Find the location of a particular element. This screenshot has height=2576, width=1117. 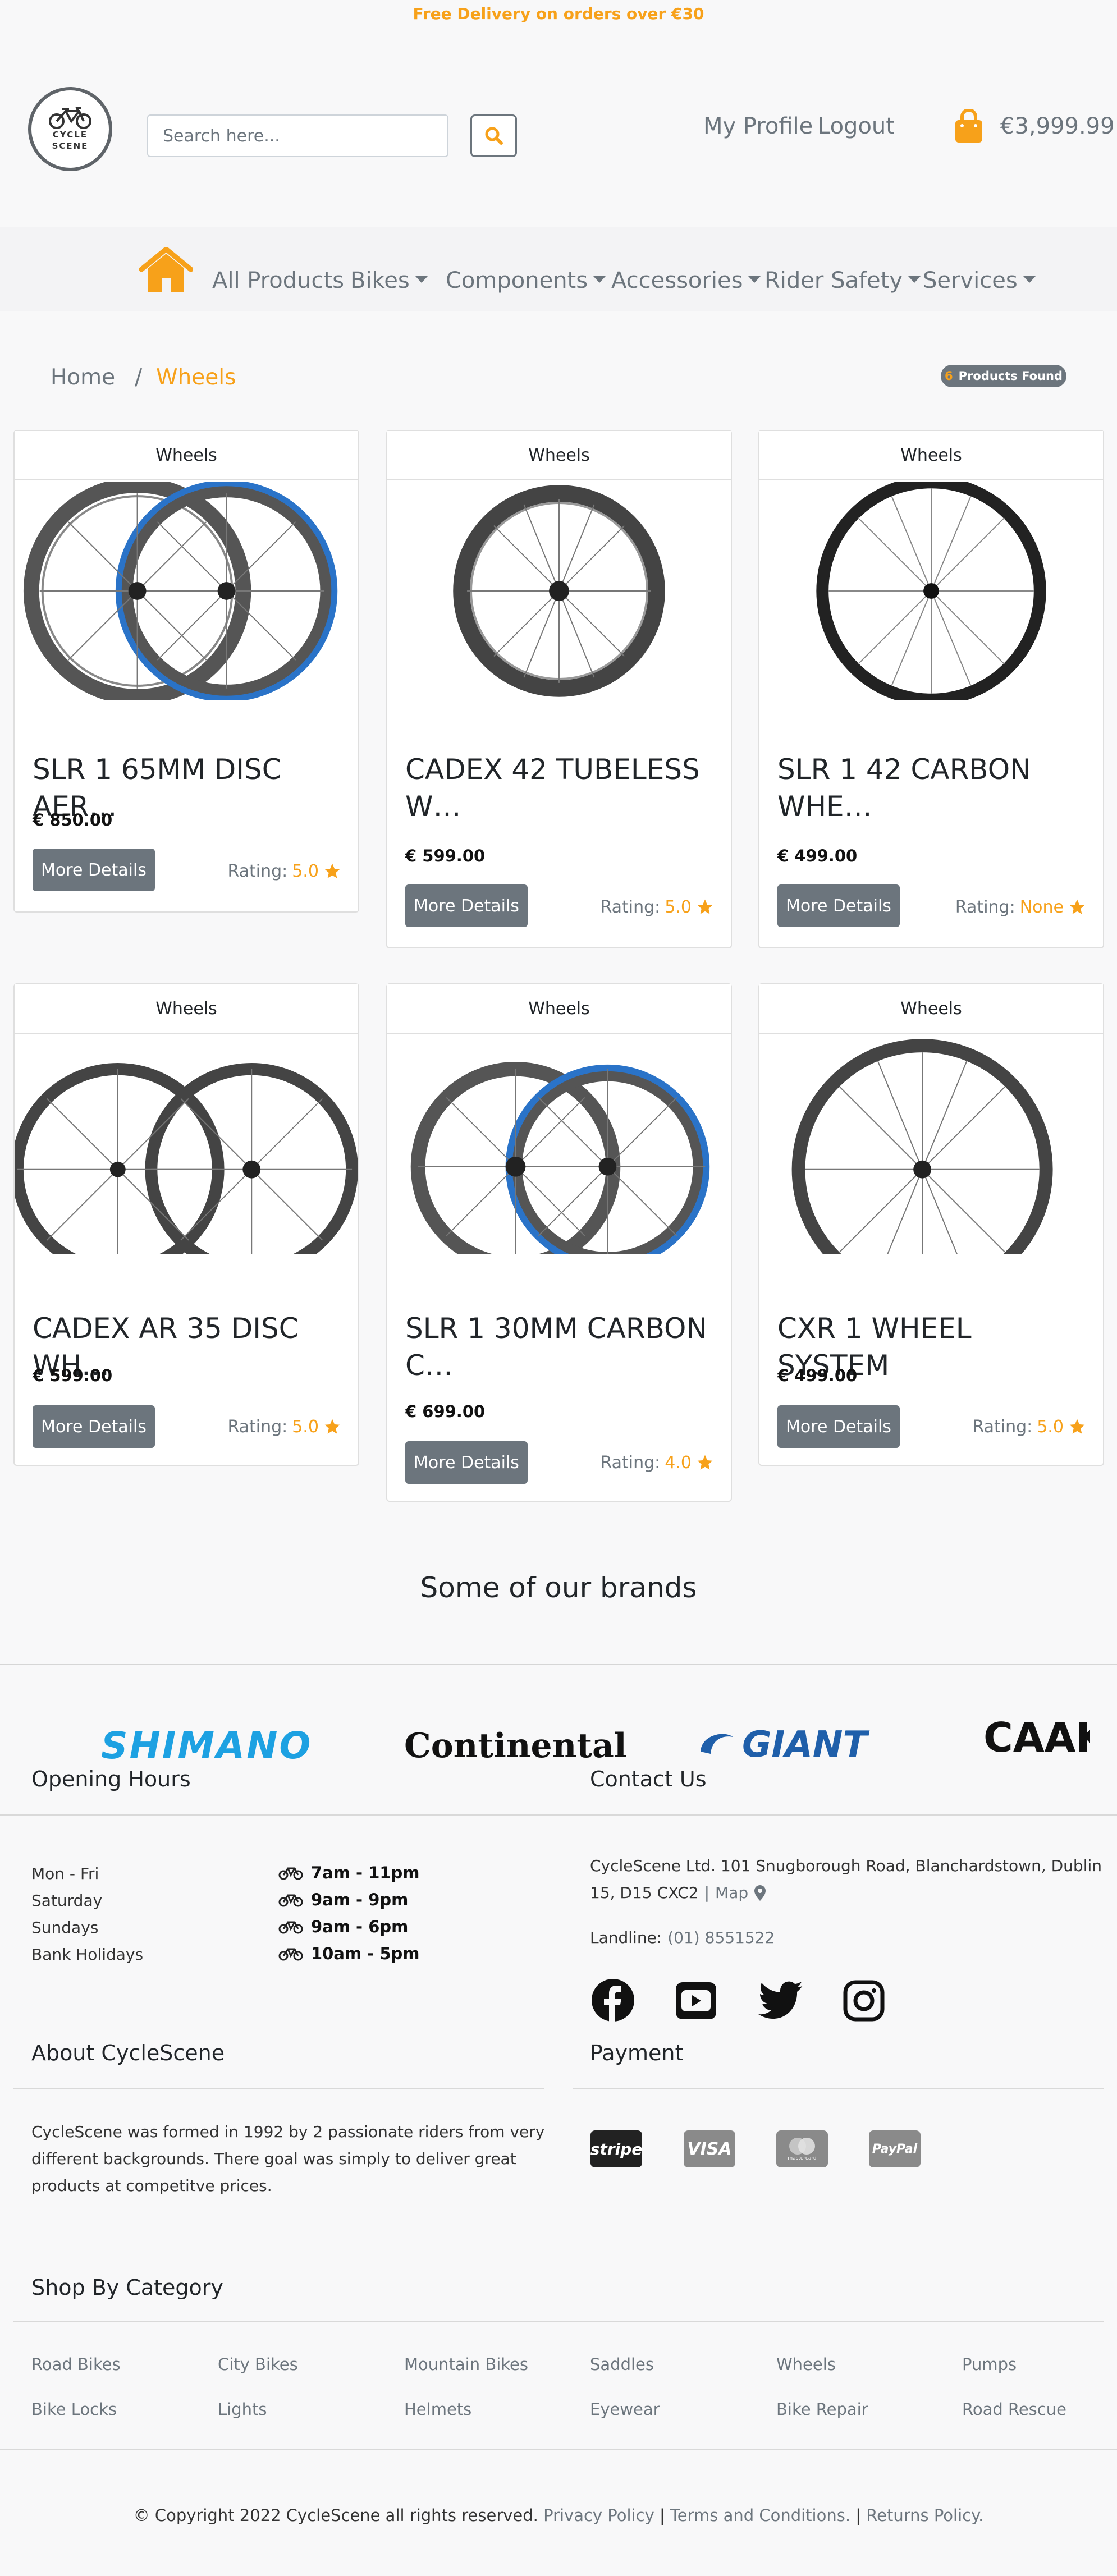

nav-services: Services is located at coordinates (979, 280).